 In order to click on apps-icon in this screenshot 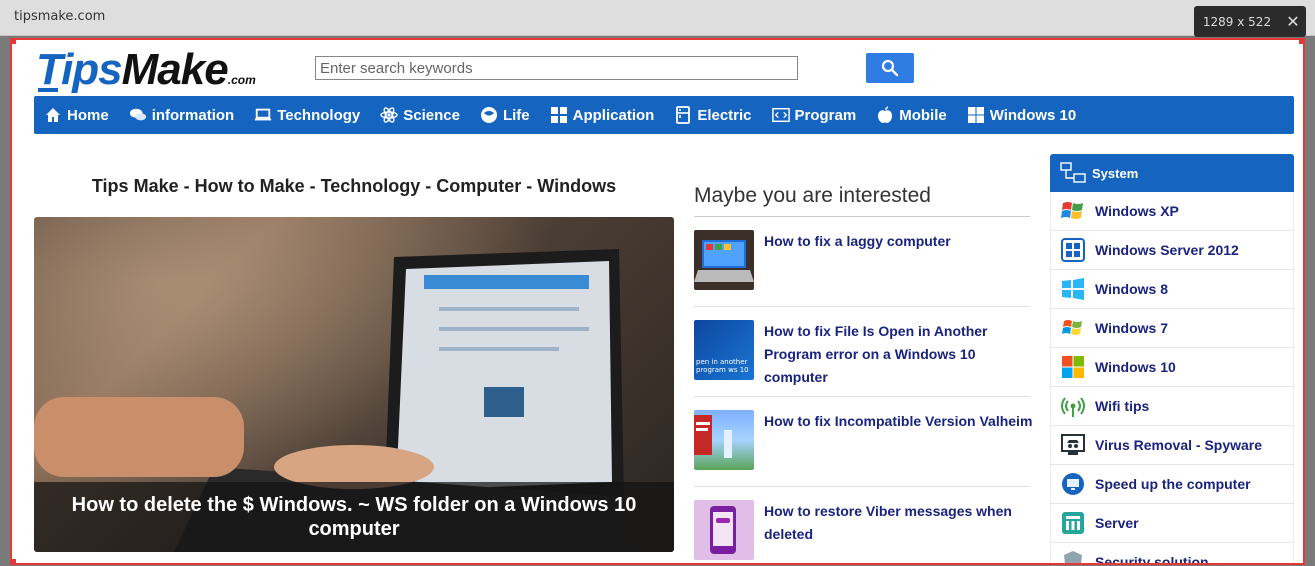, I will do `click(559, 115)`.